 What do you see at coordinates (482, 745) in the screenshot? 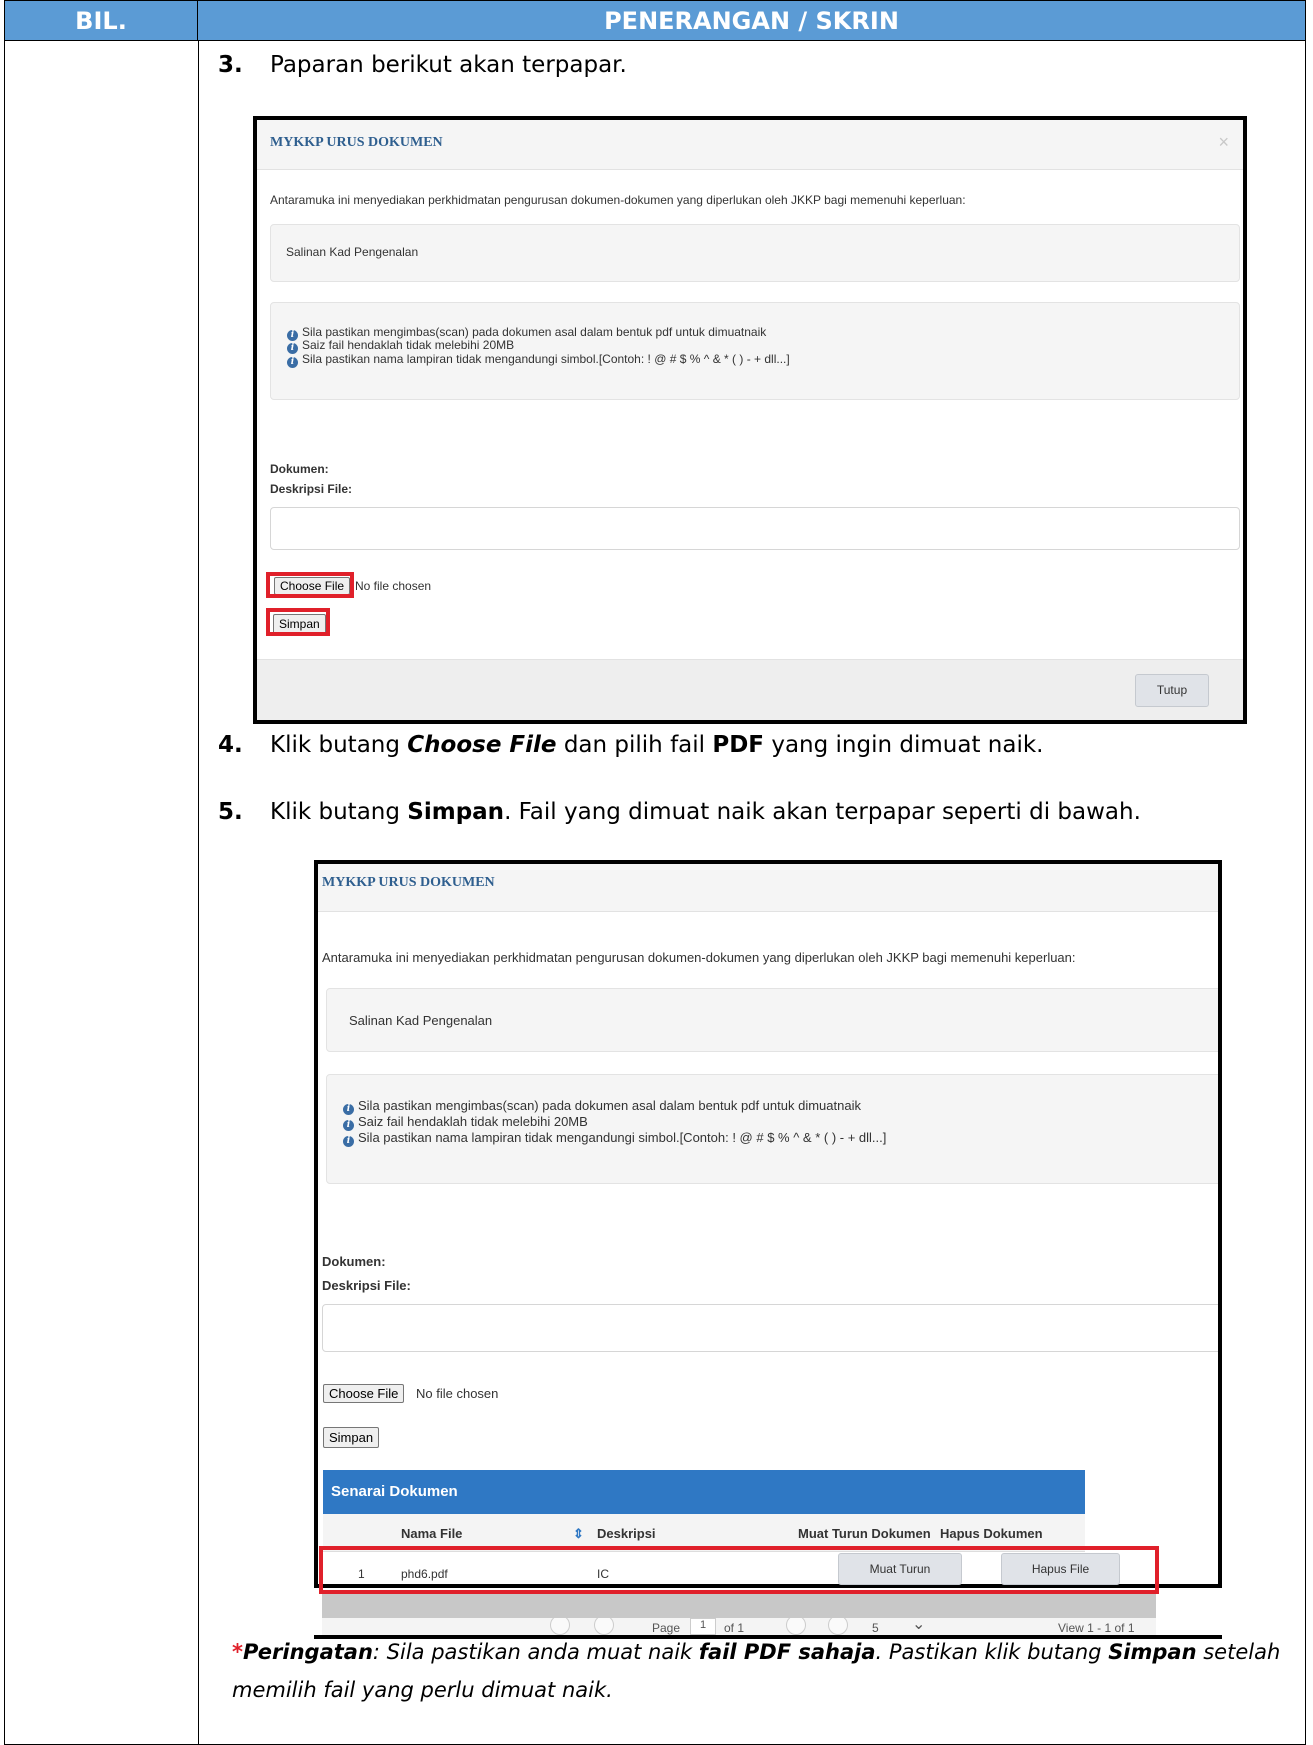
I see `choose-file-ref: Choose File` at bounding box center [482, 745].